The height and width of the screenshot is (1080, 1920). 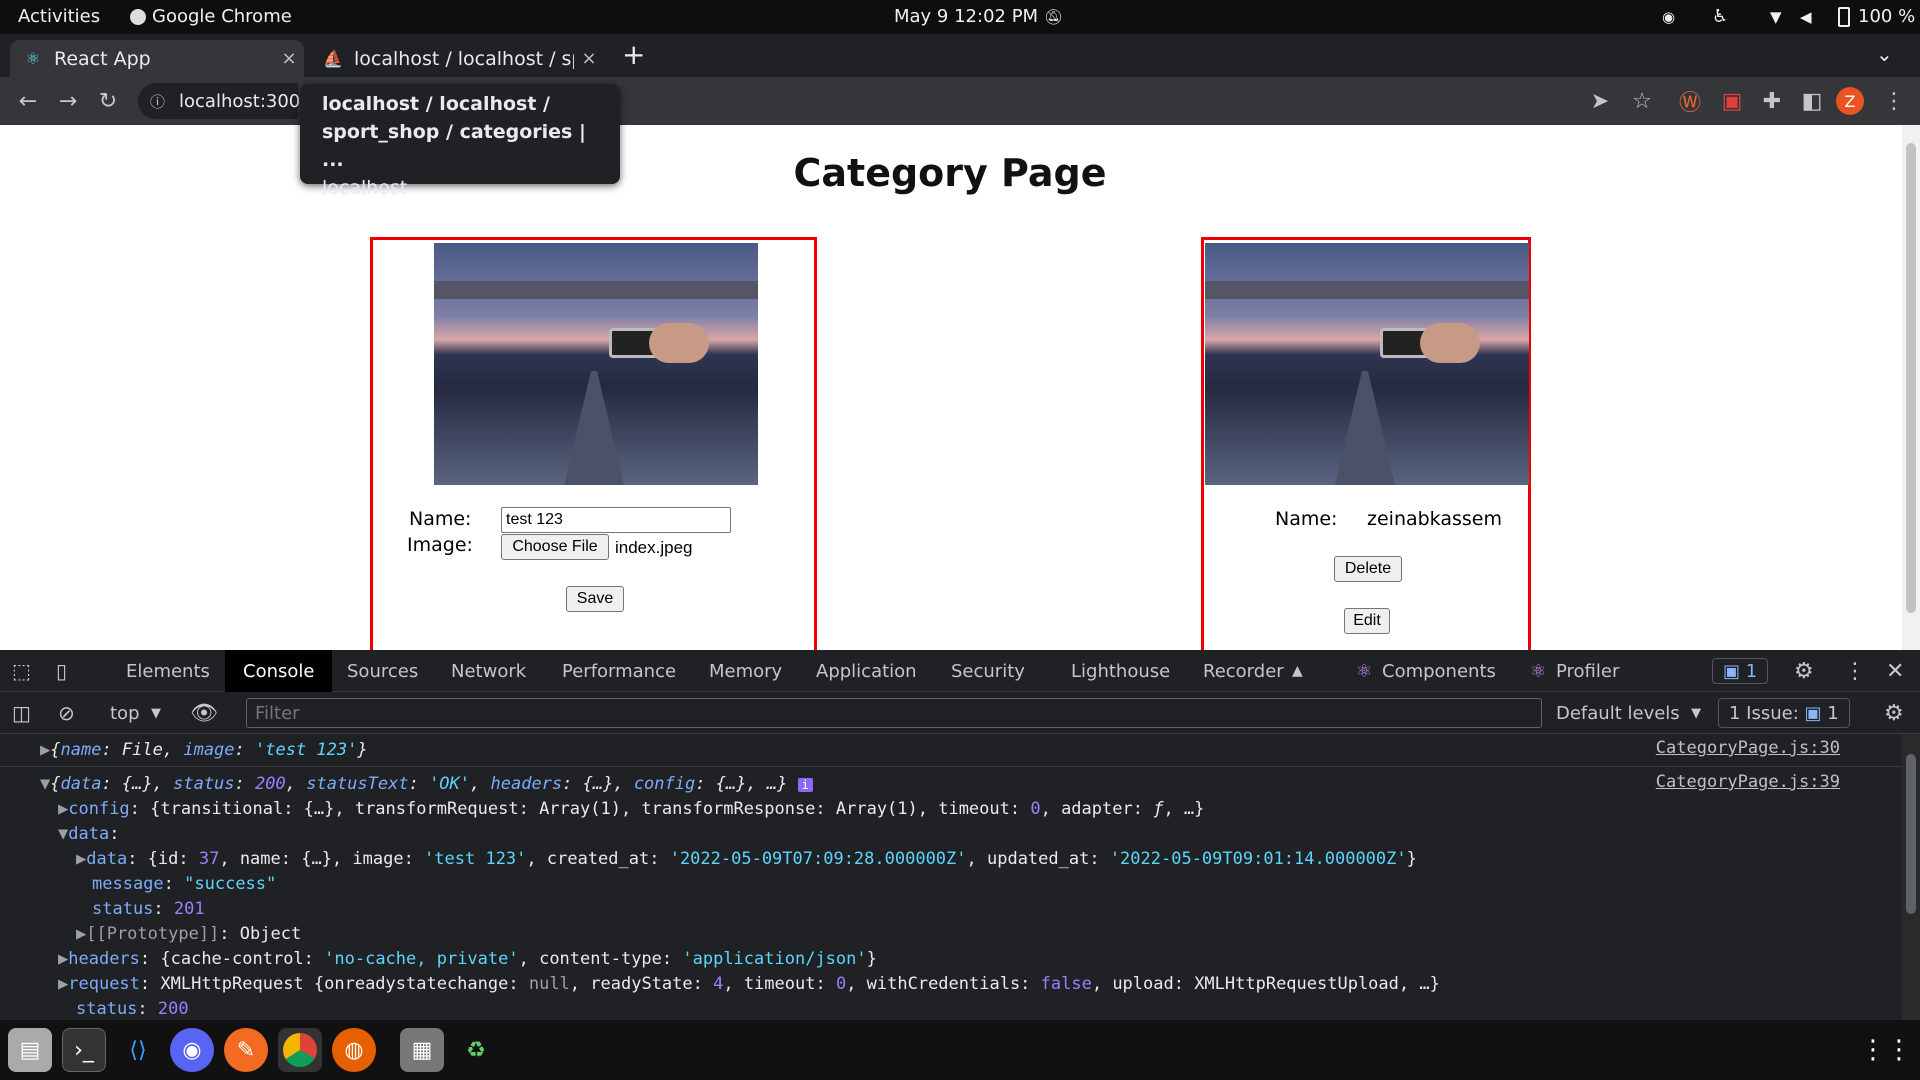 What do you see at coordinates (894, 713) in the screenshot?
I see `console-filter-input` at bounding box center [894, 713].